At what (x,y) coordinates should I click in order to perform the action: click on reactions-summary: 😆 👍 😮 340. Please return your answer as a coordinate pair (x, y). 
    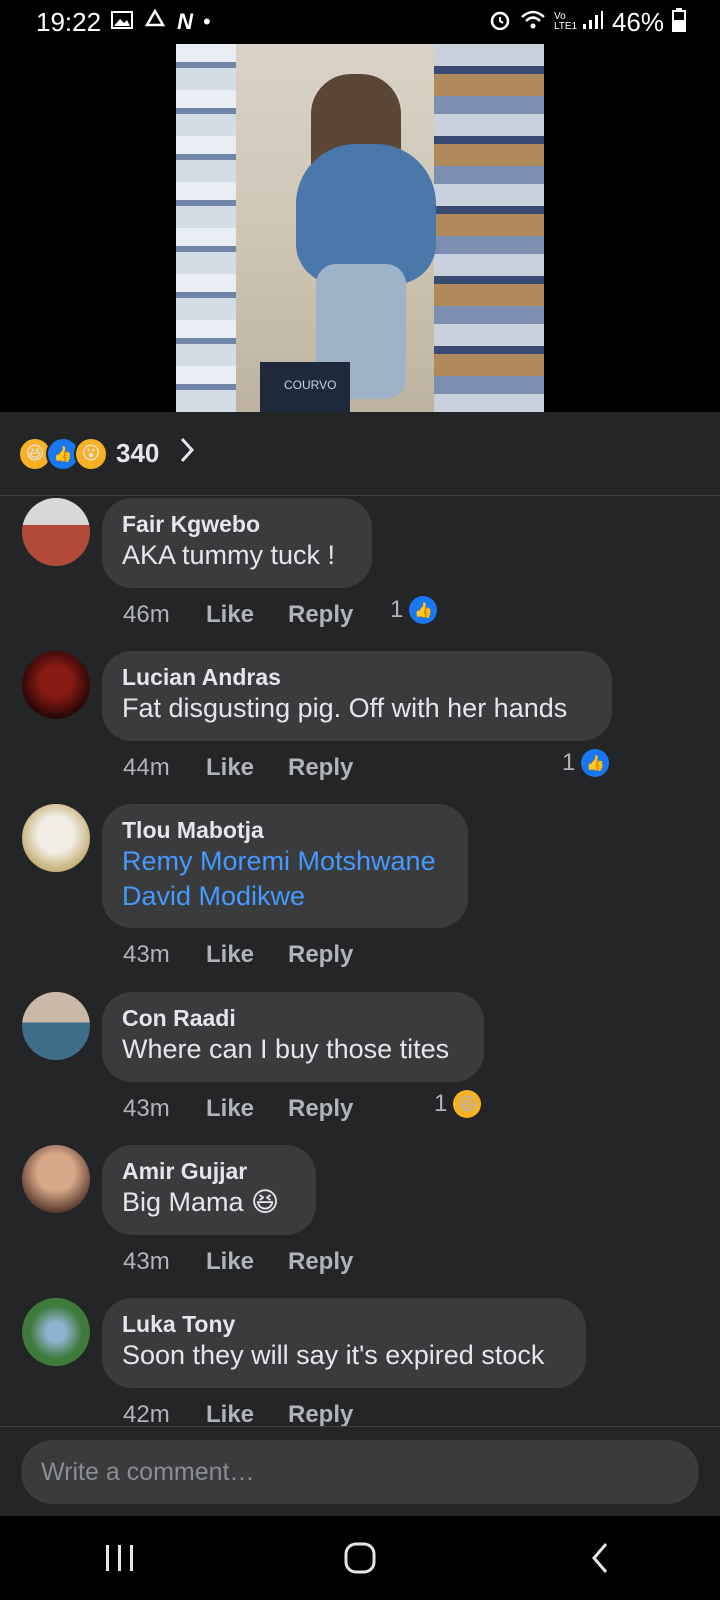
    Looking at the image, I should click on (360, 454).